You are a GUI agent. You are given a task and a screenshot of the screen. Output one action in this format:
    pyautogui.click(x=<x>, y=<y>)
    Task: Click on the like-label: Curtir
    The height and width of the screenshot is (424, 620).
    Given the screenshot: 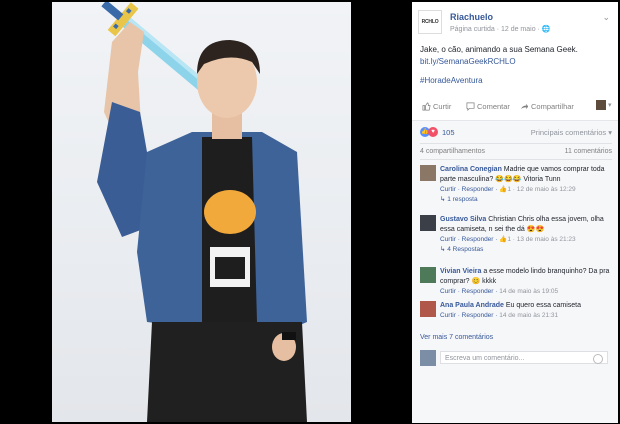 What is the action you would take?
    pyautogui.click(x=442, y=106)
    